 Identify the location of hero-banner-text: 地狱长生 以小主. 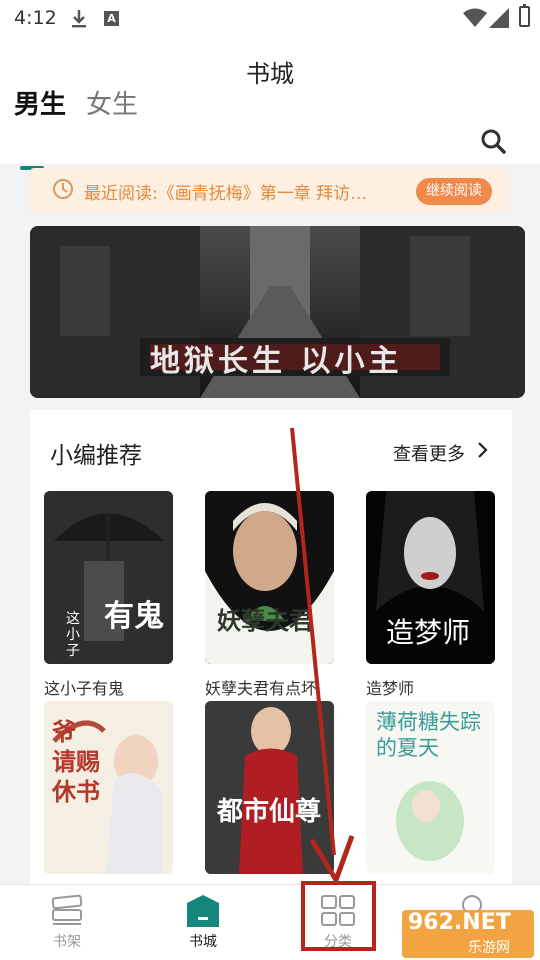
(276, 361).